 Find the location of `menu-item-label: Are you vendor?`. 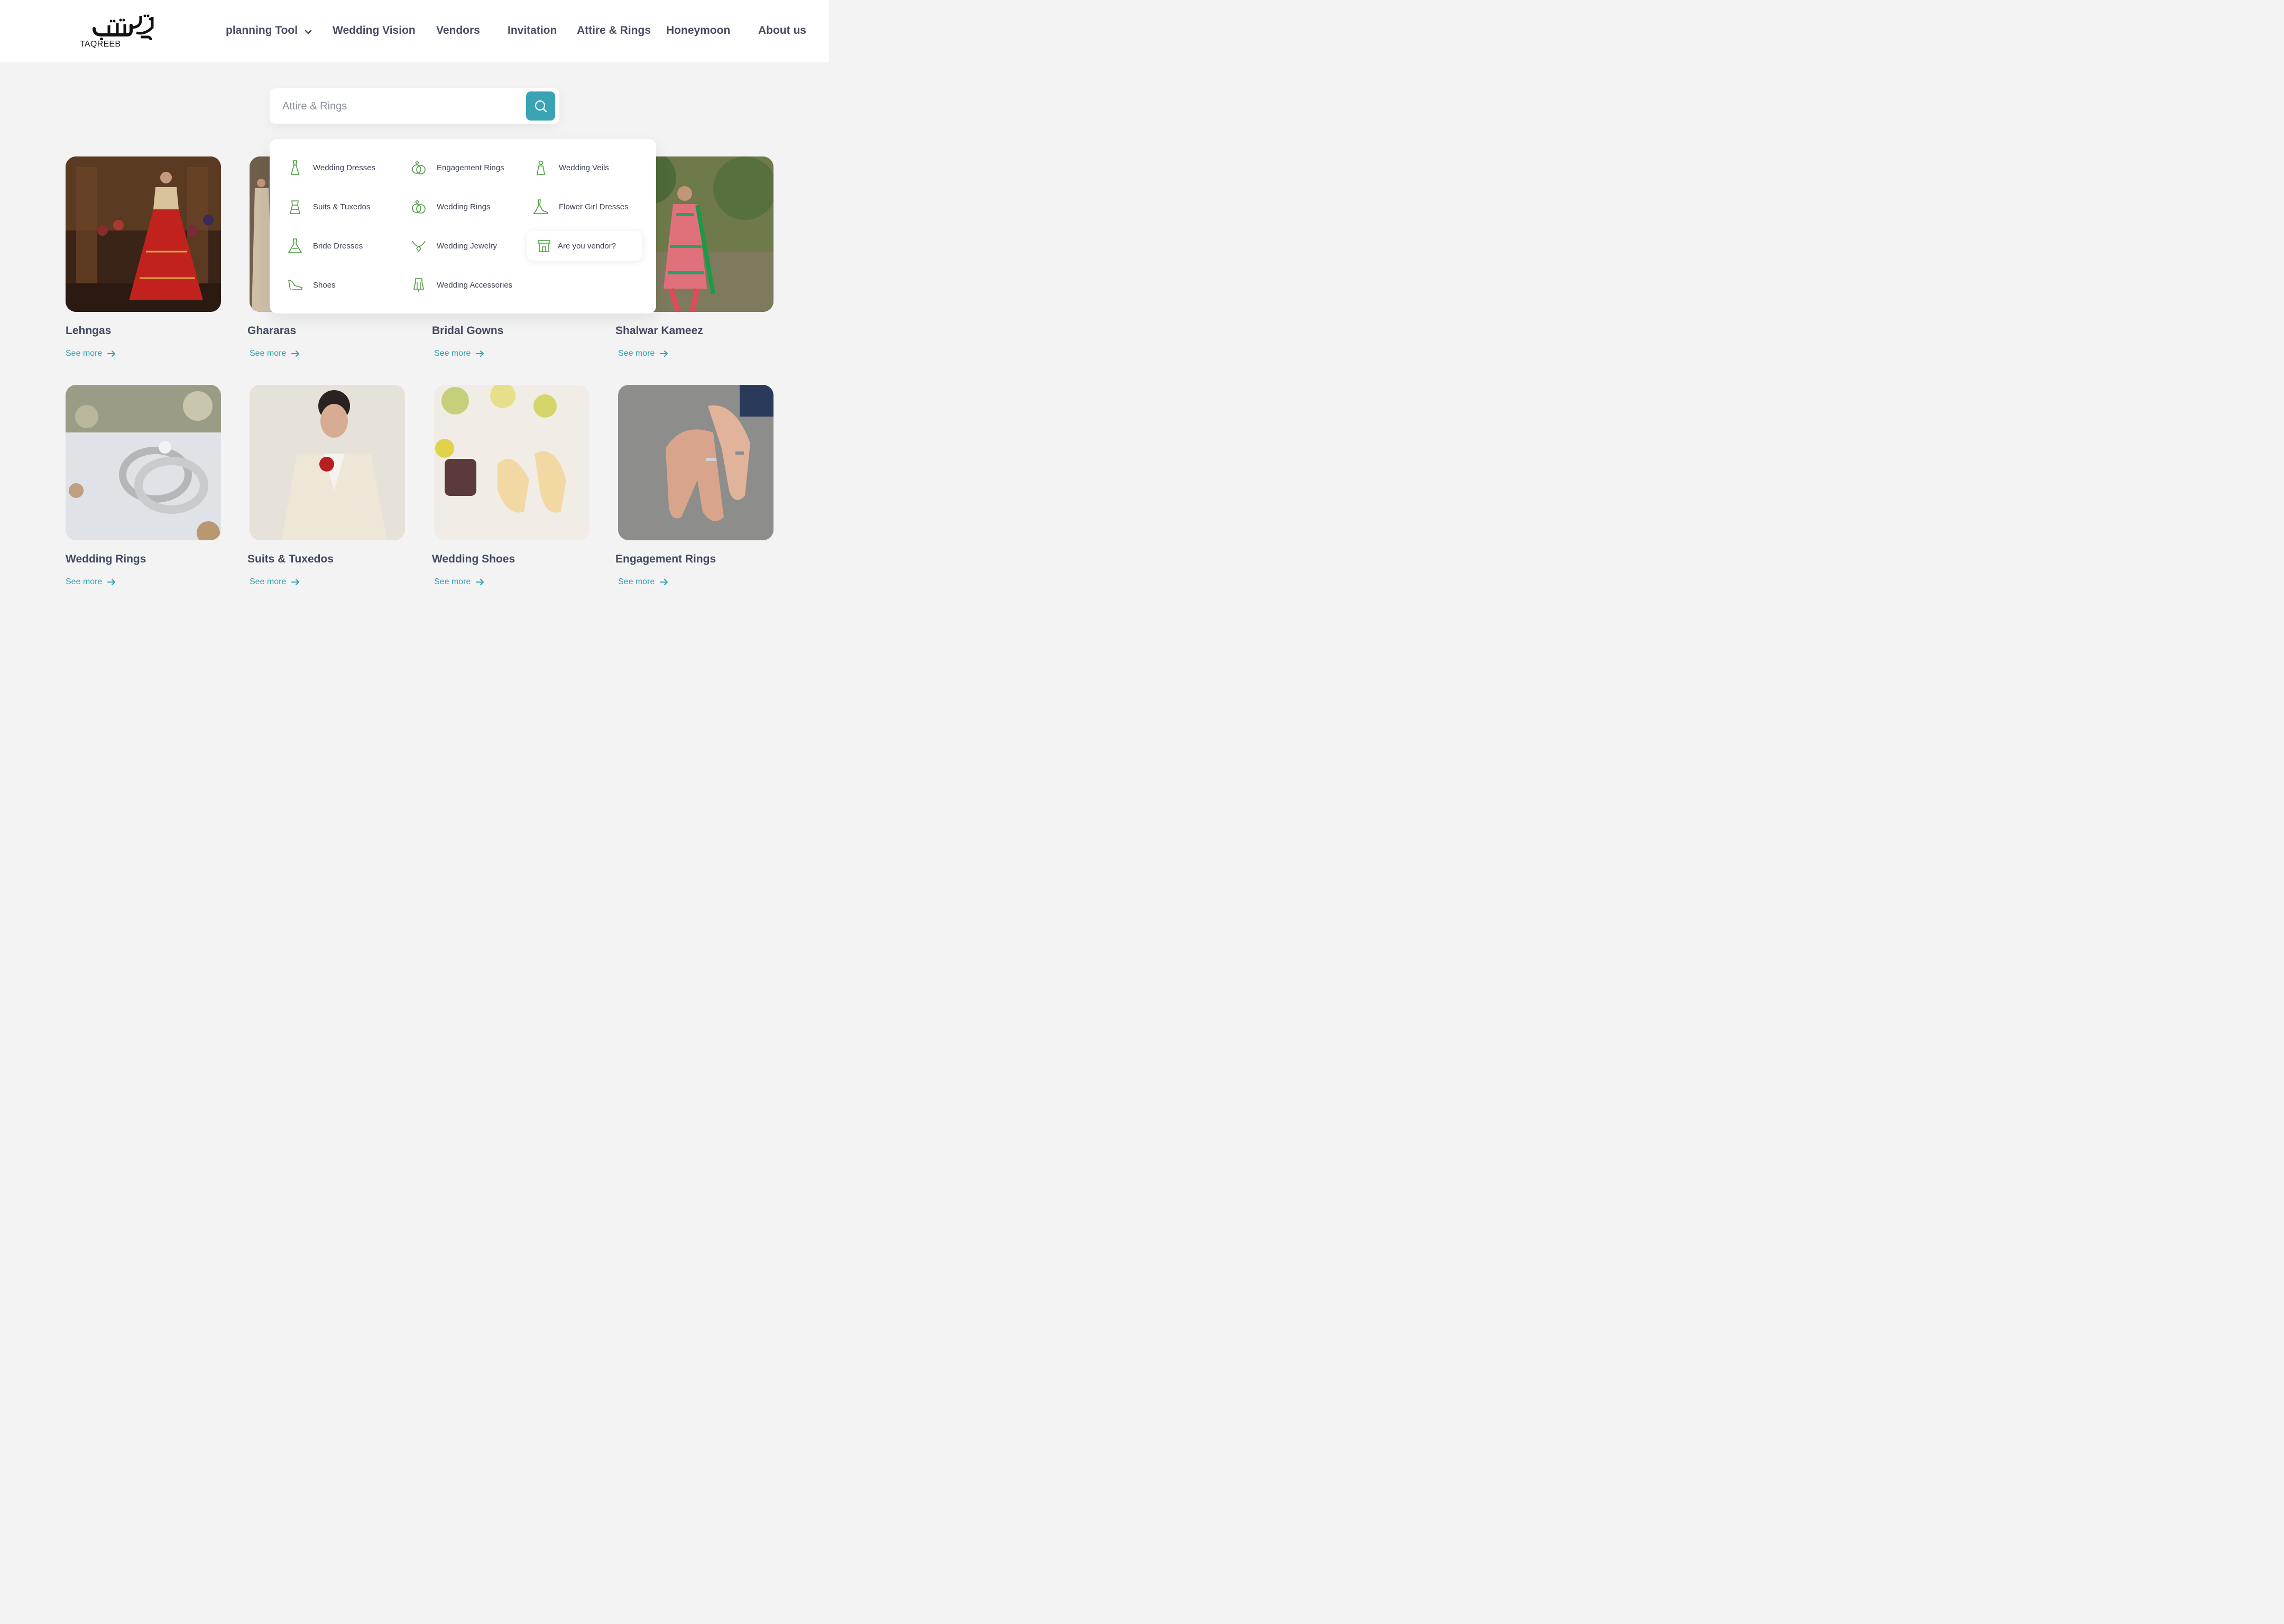

menu-item-label: Are you vendor? is located at coordinates (587, 246).